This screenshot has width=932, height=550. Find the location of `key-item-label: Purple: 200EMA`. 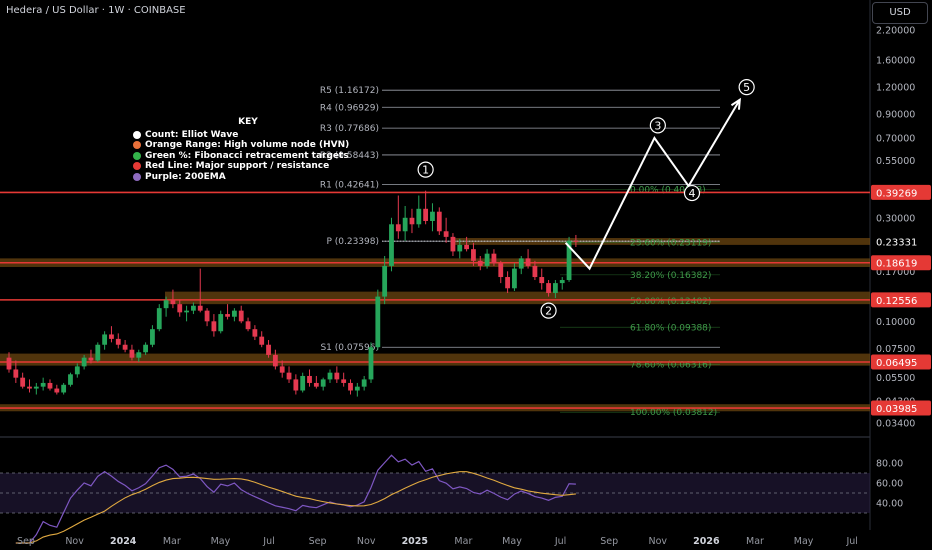

key-item-label: Purple: 200EMA is located at coordinates (185, 176).